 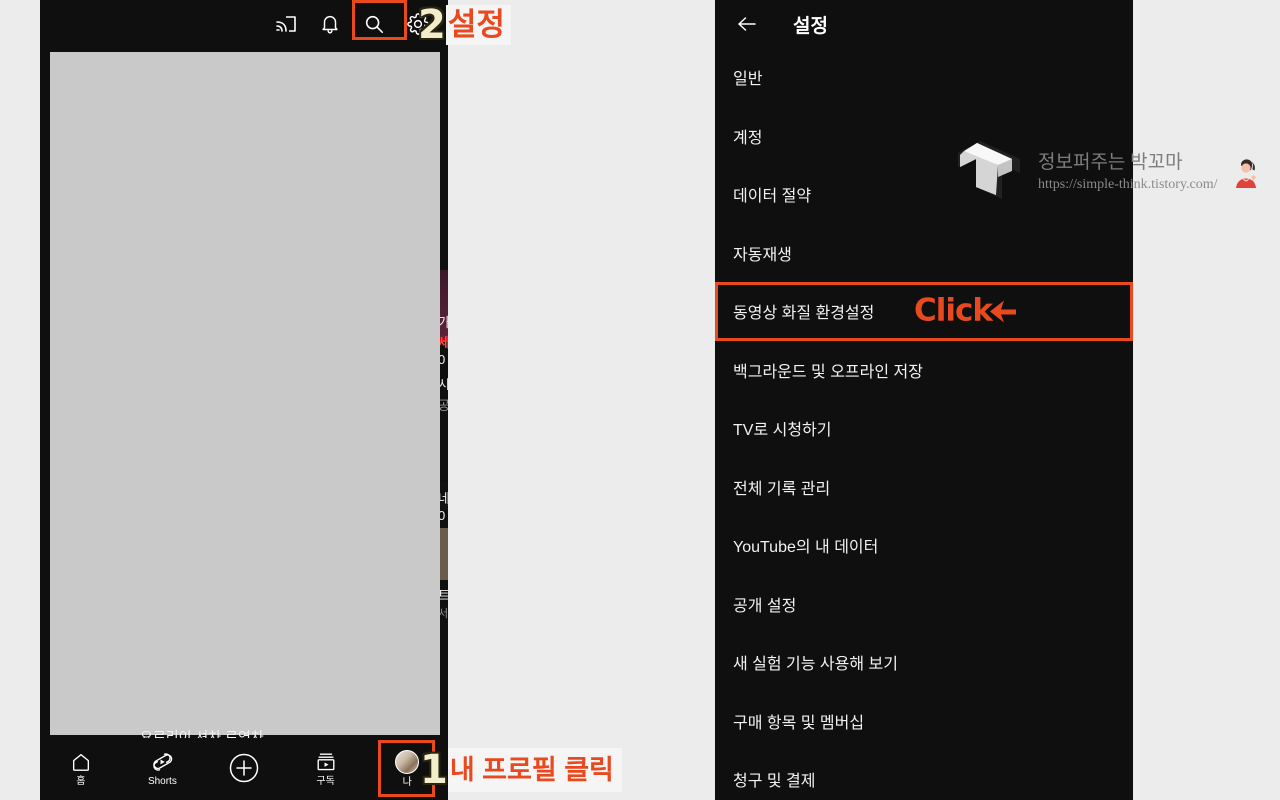 What do you see at coordinates (924, 662) in the screenshot?
I see `settings-item: 새 실험 기능 사용해 보기` at bounding box center [924, 662].